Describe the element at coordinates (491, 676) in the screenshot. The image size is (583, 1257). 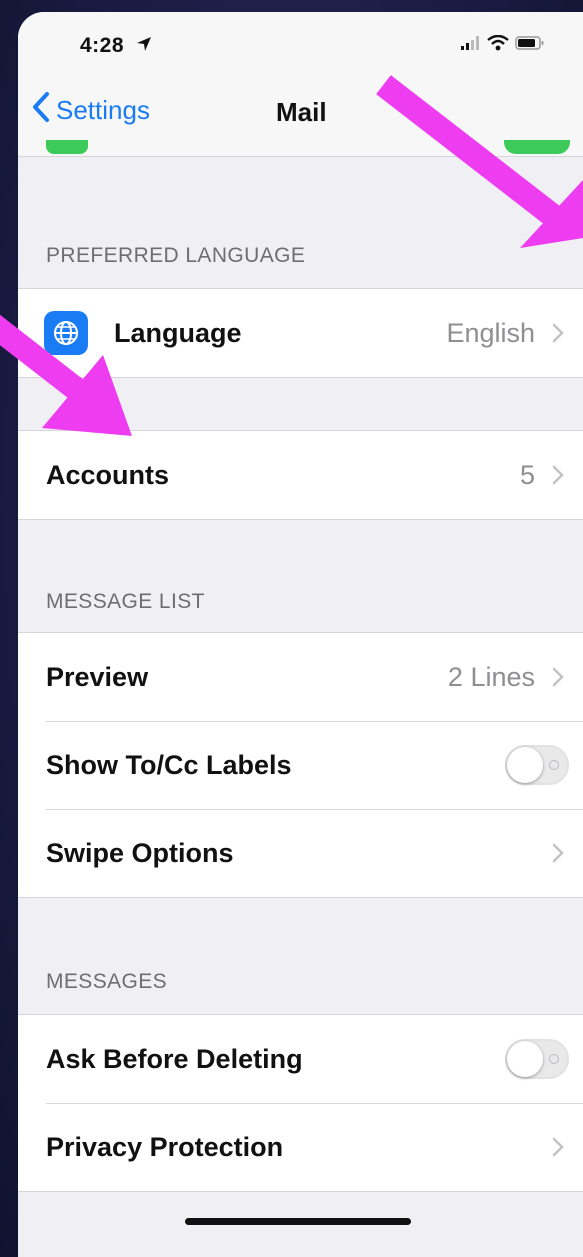
I see `preview-value: 2 Lines` at that location.